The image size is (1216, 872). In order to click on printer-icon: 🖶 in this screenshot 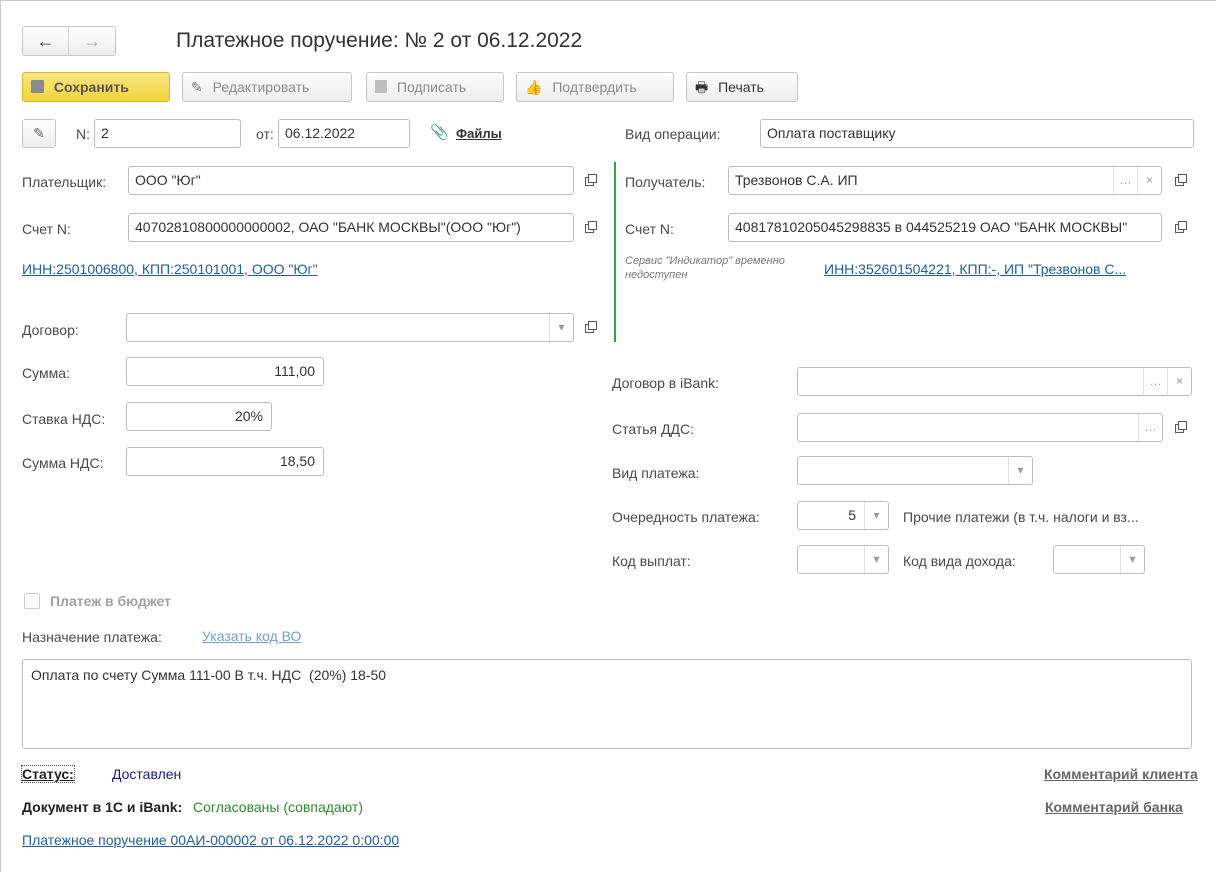, I will do `click(702, 87)`.